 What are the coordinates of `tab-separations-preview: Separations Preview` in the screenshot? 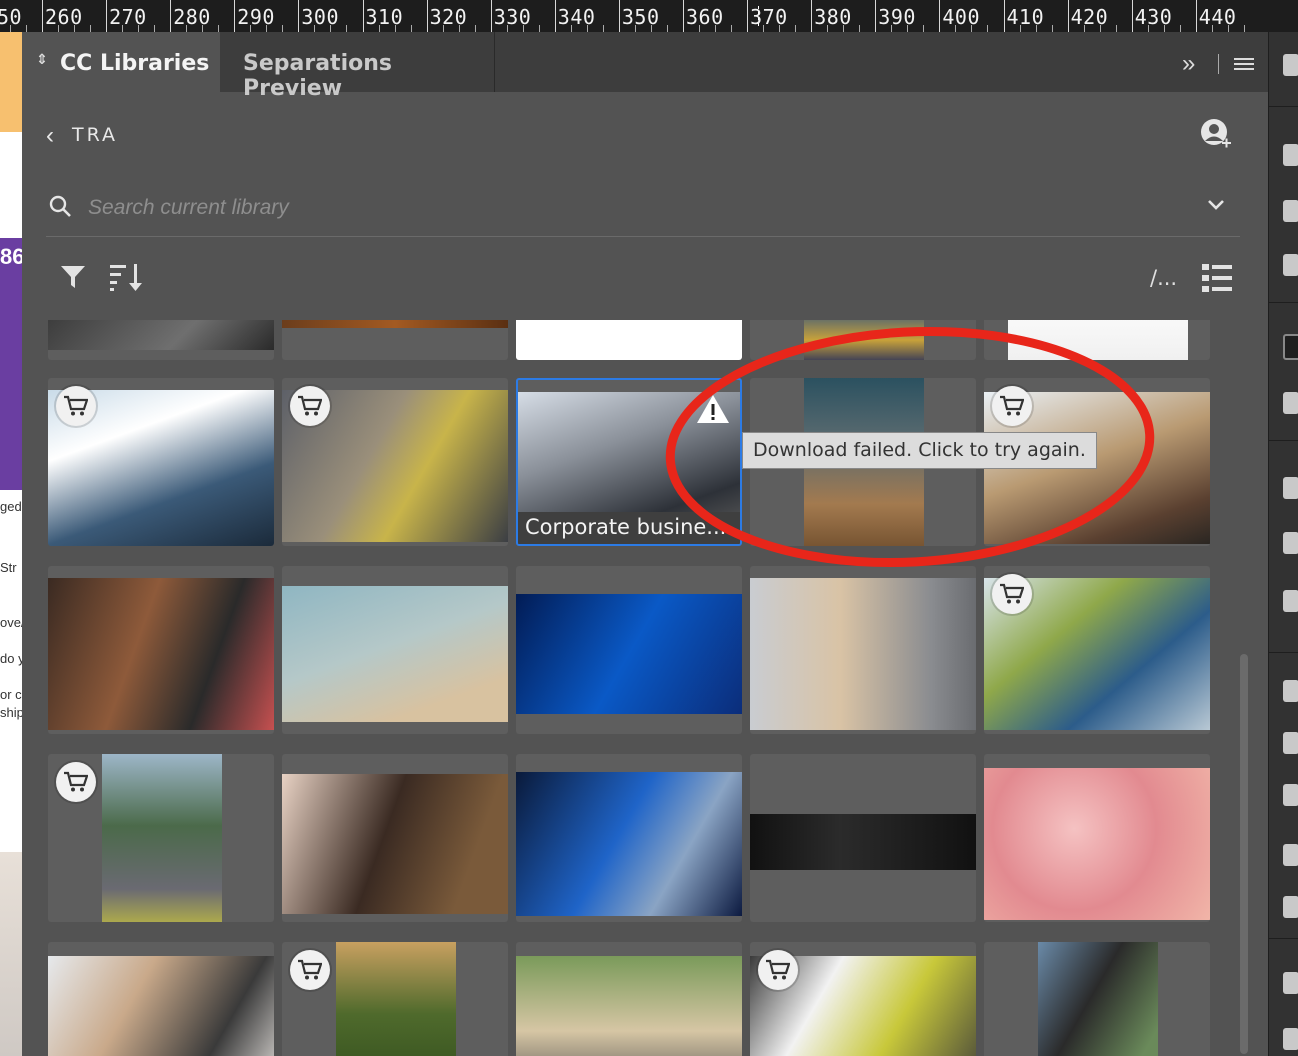 It's located at (357, 66).